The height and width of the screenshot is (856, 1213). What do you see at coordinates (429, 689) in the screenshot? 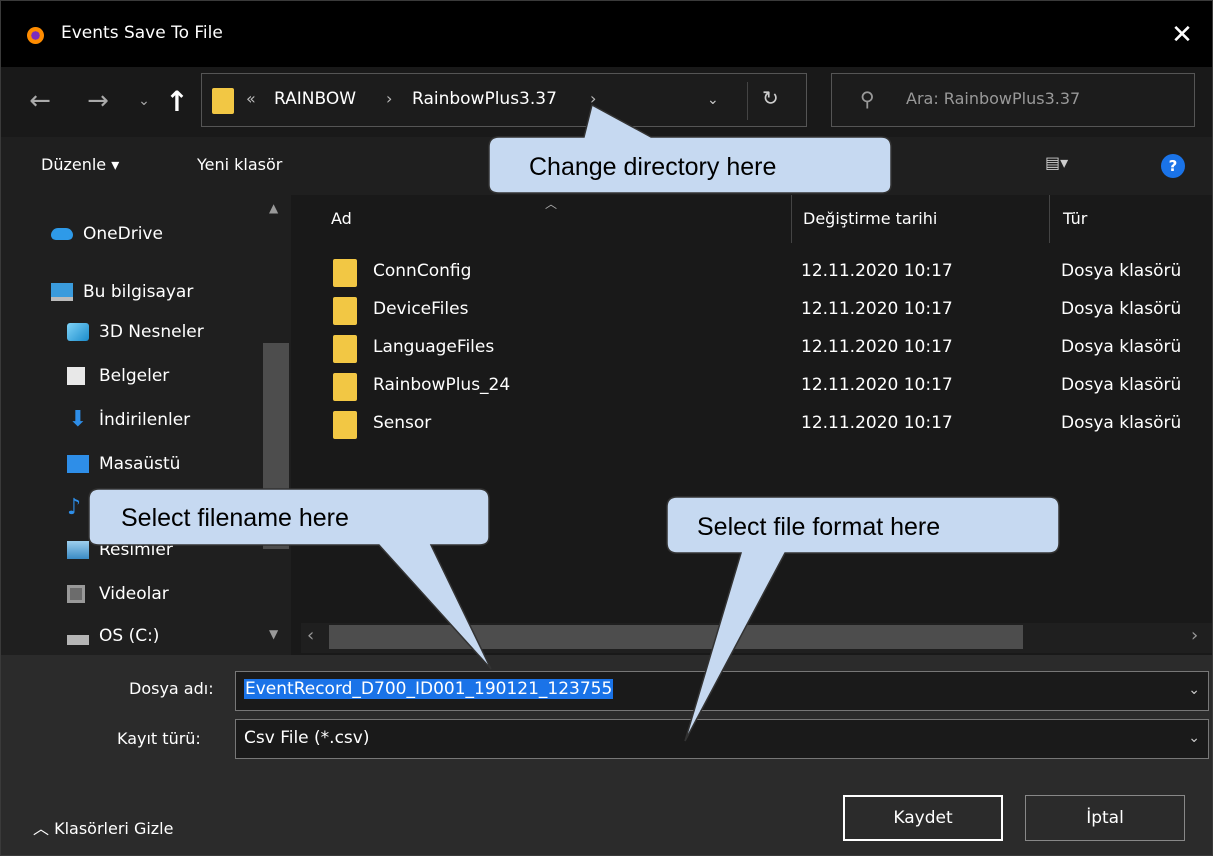
I see `filename-value: EventRecord_D700_ID001_190121_123755` at bounding box center [429, 689].